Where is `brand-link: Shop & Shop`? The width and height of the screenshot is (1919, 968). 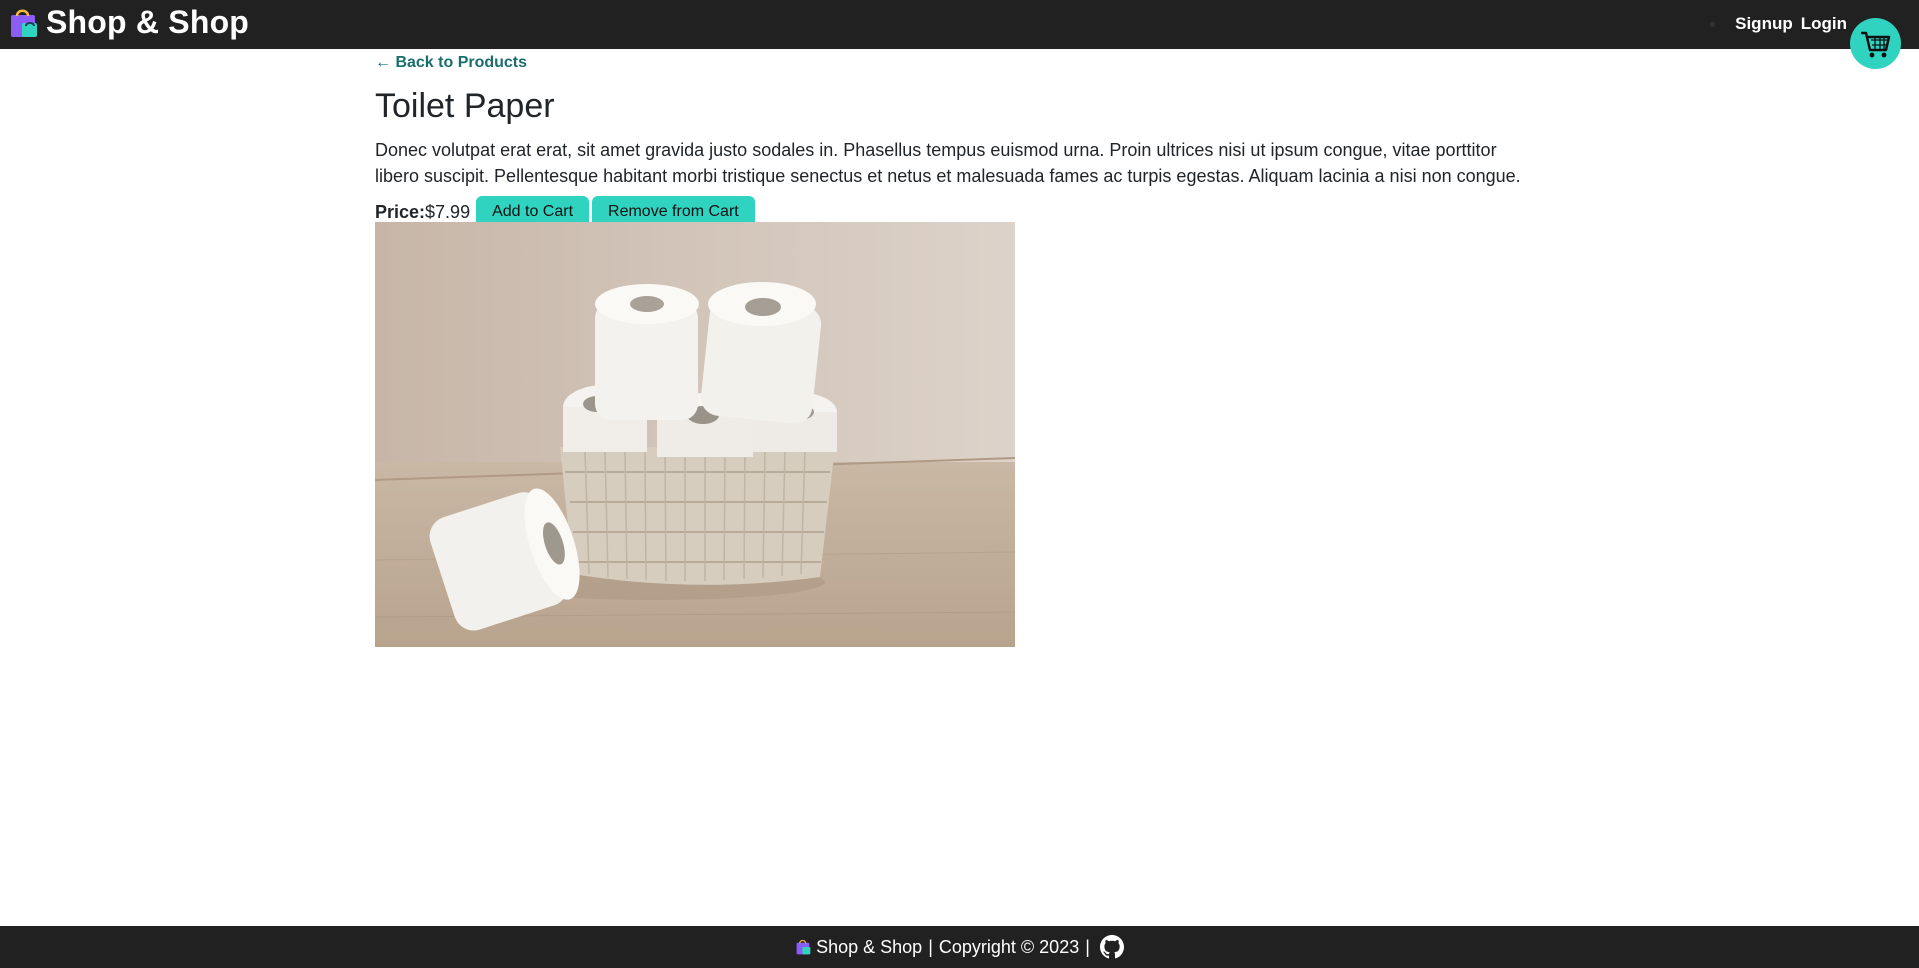
brand-link: Shop & Shop is located at coordinates (128, 22).